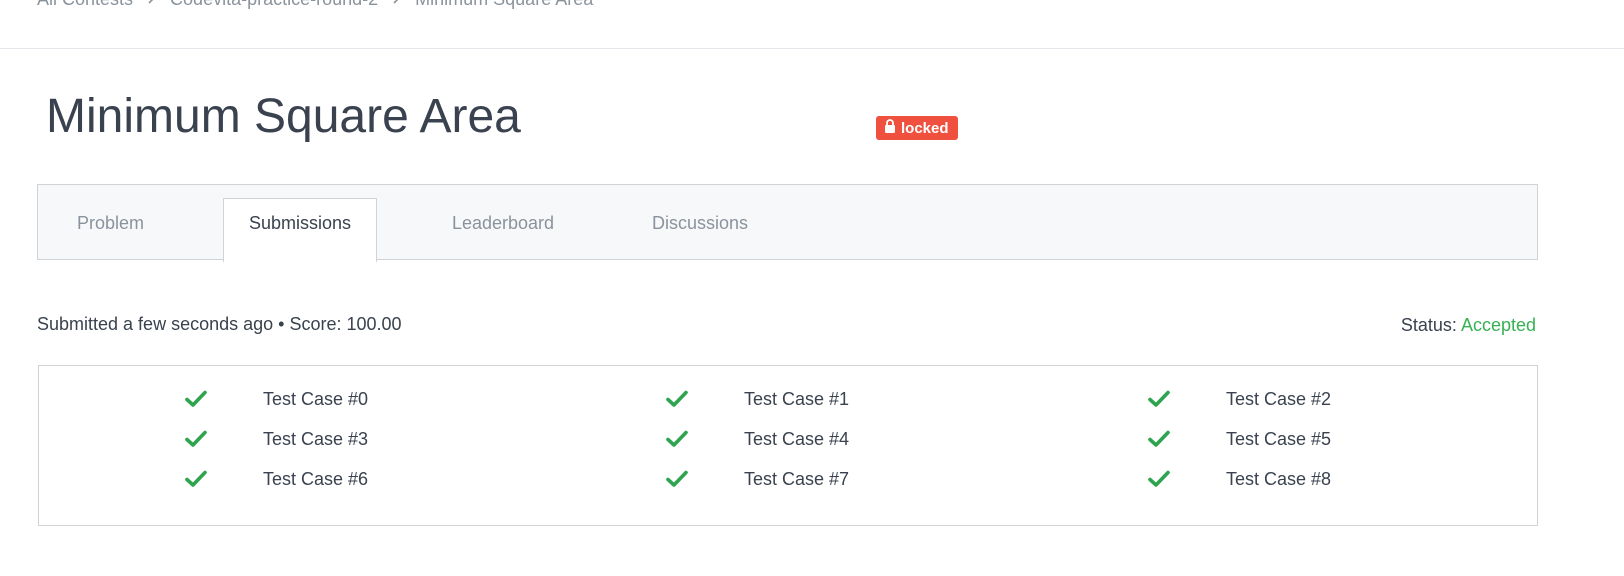 The width and height of the screenshot is (1624, 576). I want to click on test-case-label: Test Case #5, so click(1279, 438).